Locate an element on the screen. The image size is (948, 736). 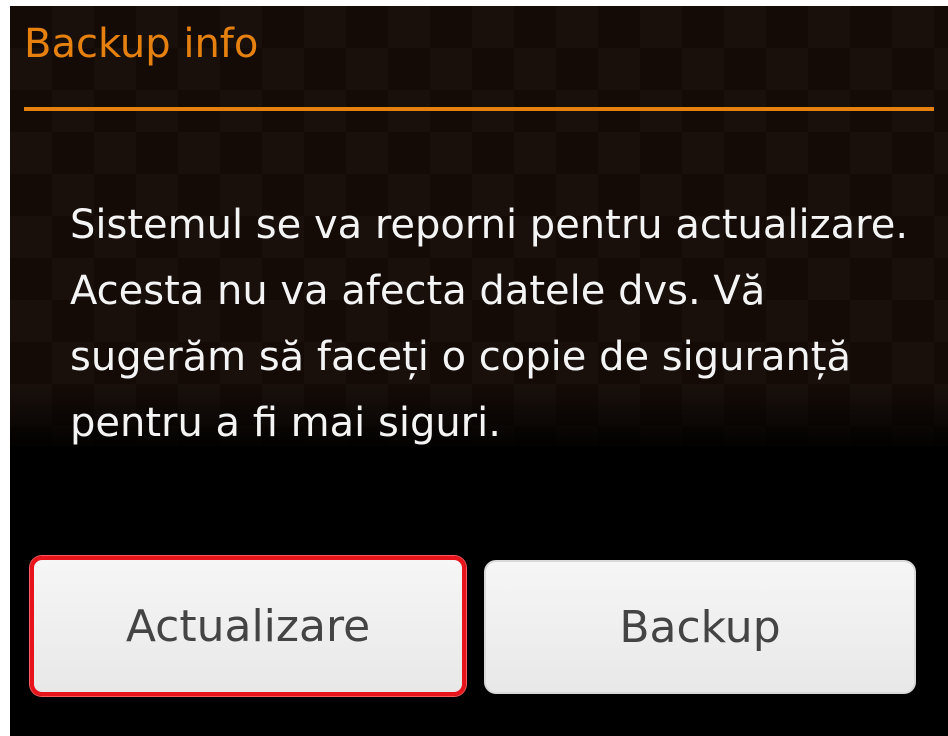
backup-button: Backup is located at coordinates (700, 627).